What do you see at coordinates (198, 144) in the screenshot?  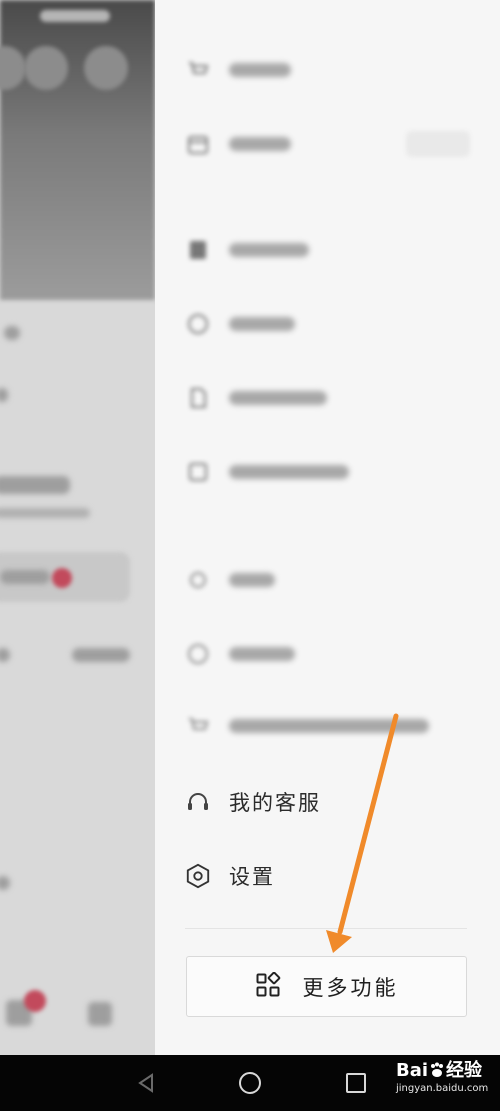 I see `calendar-icon` at bounding box center [198, 144].